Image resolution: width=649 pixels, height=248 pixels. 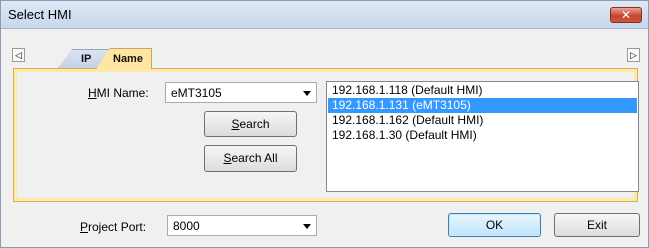 I want to click on list-item: 192.168.1.118 (Default HMI), so click(x=482, y=90).